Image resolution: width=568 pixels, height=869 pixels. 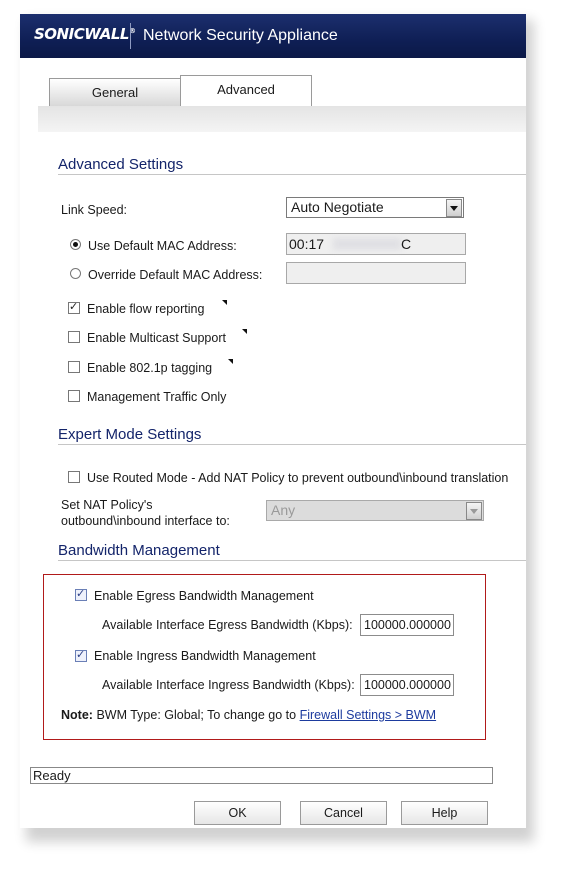 I want to click on override-mac-label: Override Default MAC Address:, so click(x=175, y=275).